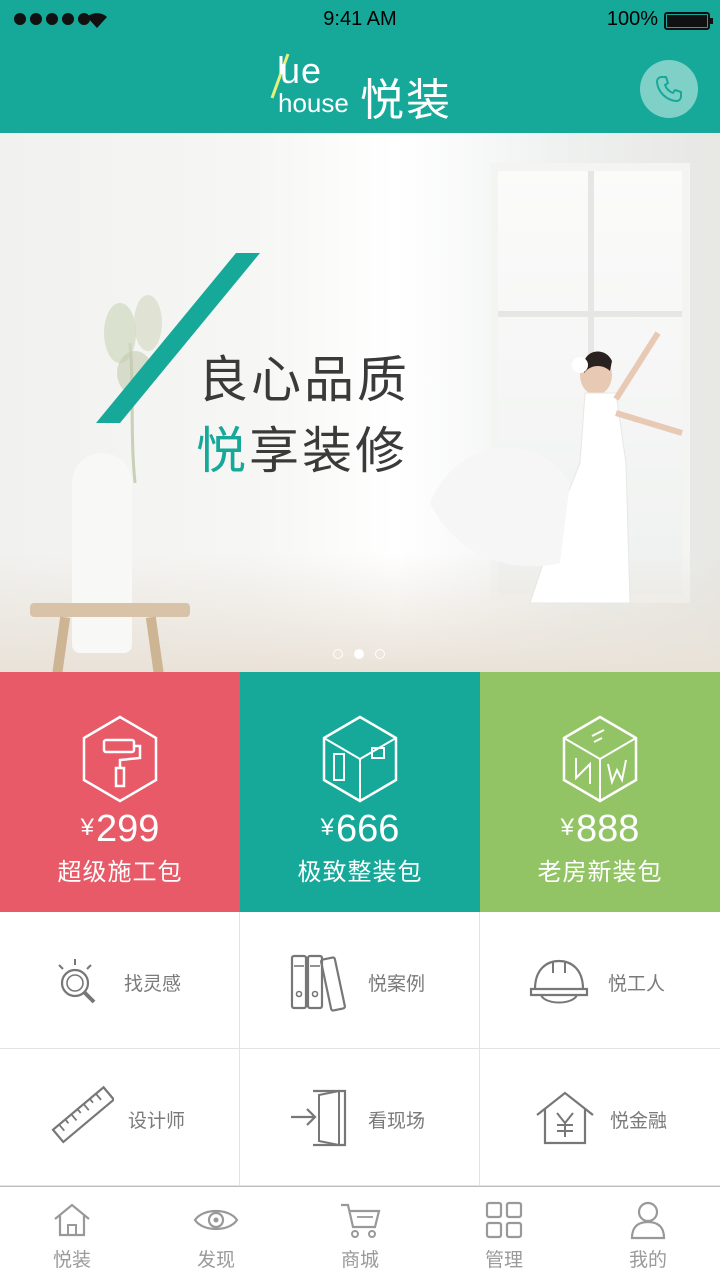  I want to click on door-enter-icon, so click(319, 1118).